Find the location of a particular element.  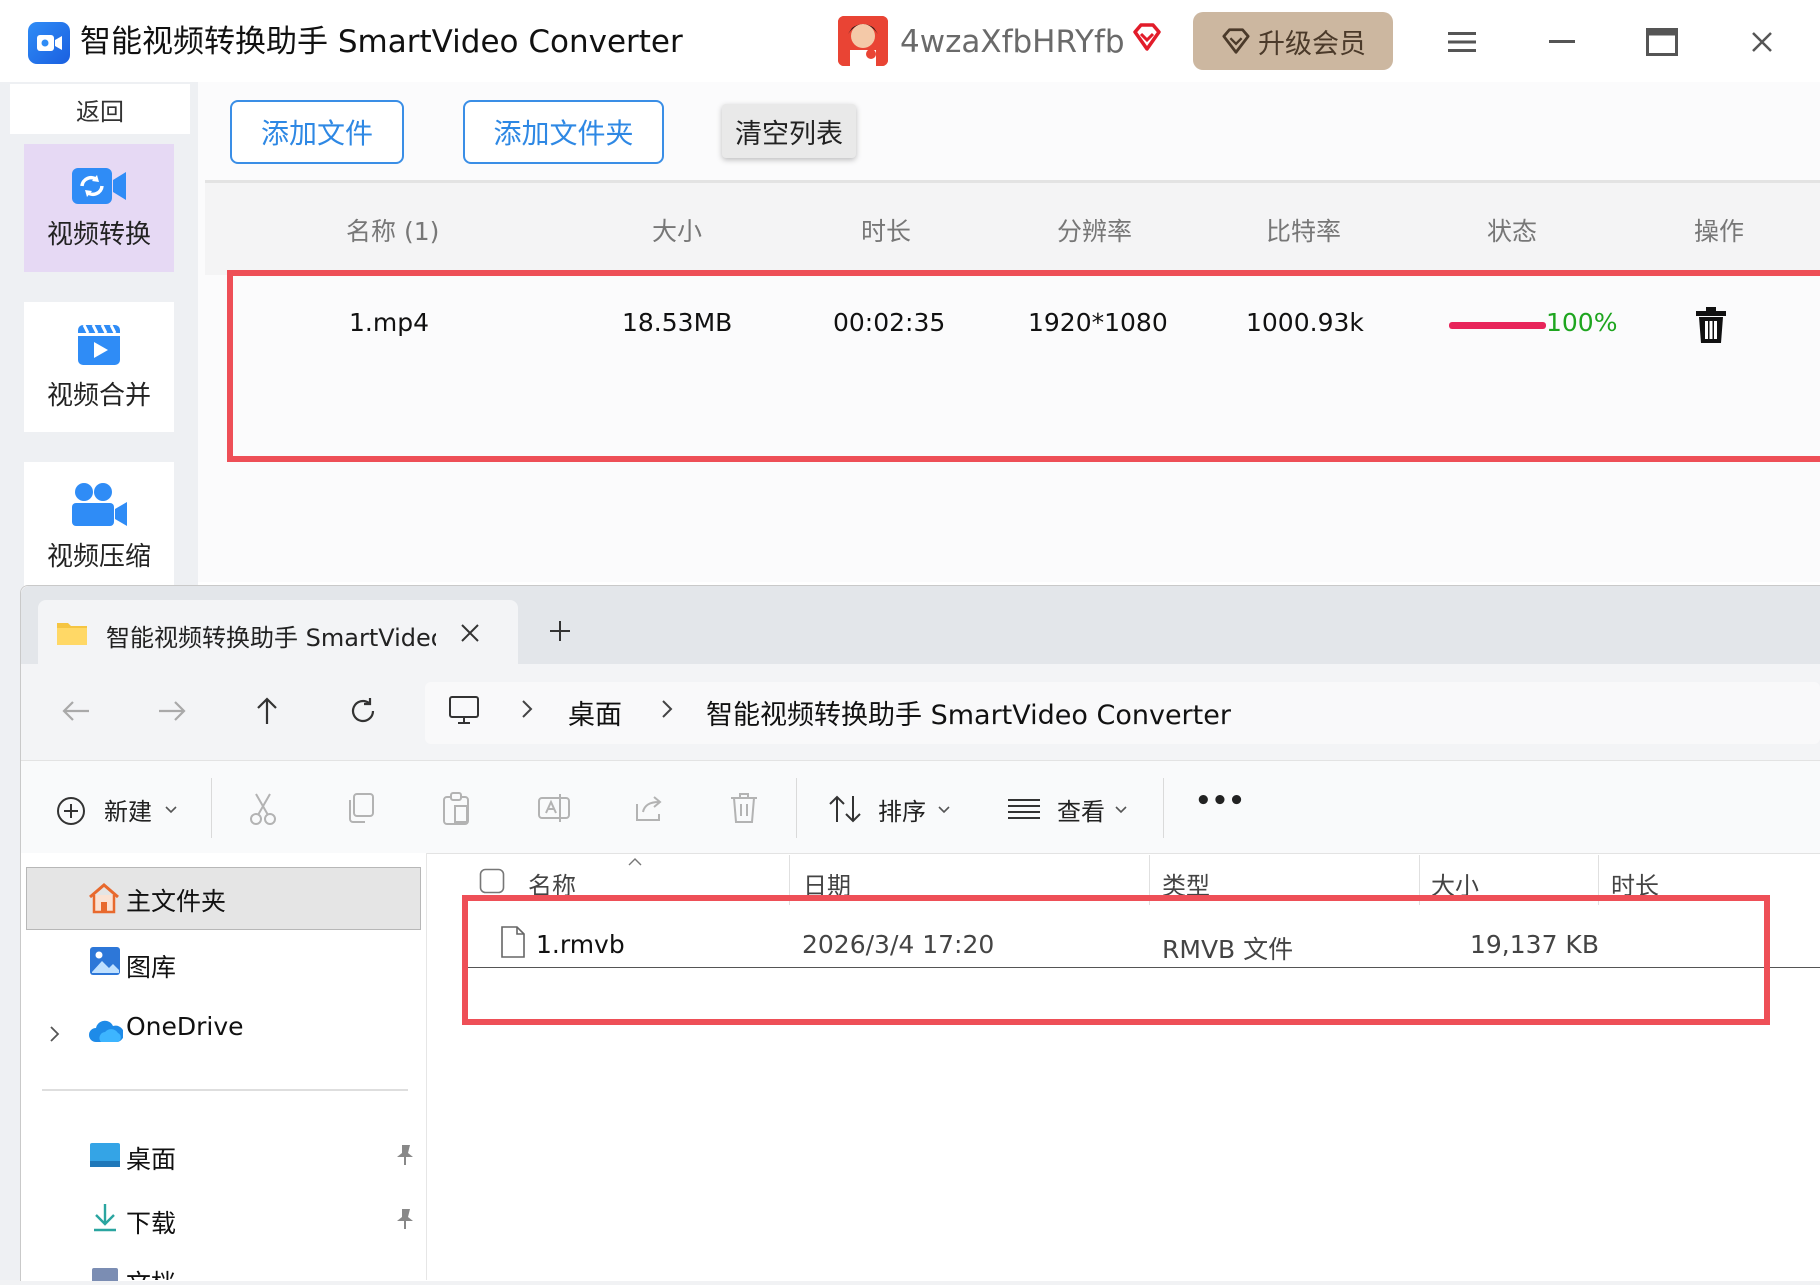

explorer-tab-title: 智能视频转换助手 SmartVideo Converter is located at coordinates (271, 638).